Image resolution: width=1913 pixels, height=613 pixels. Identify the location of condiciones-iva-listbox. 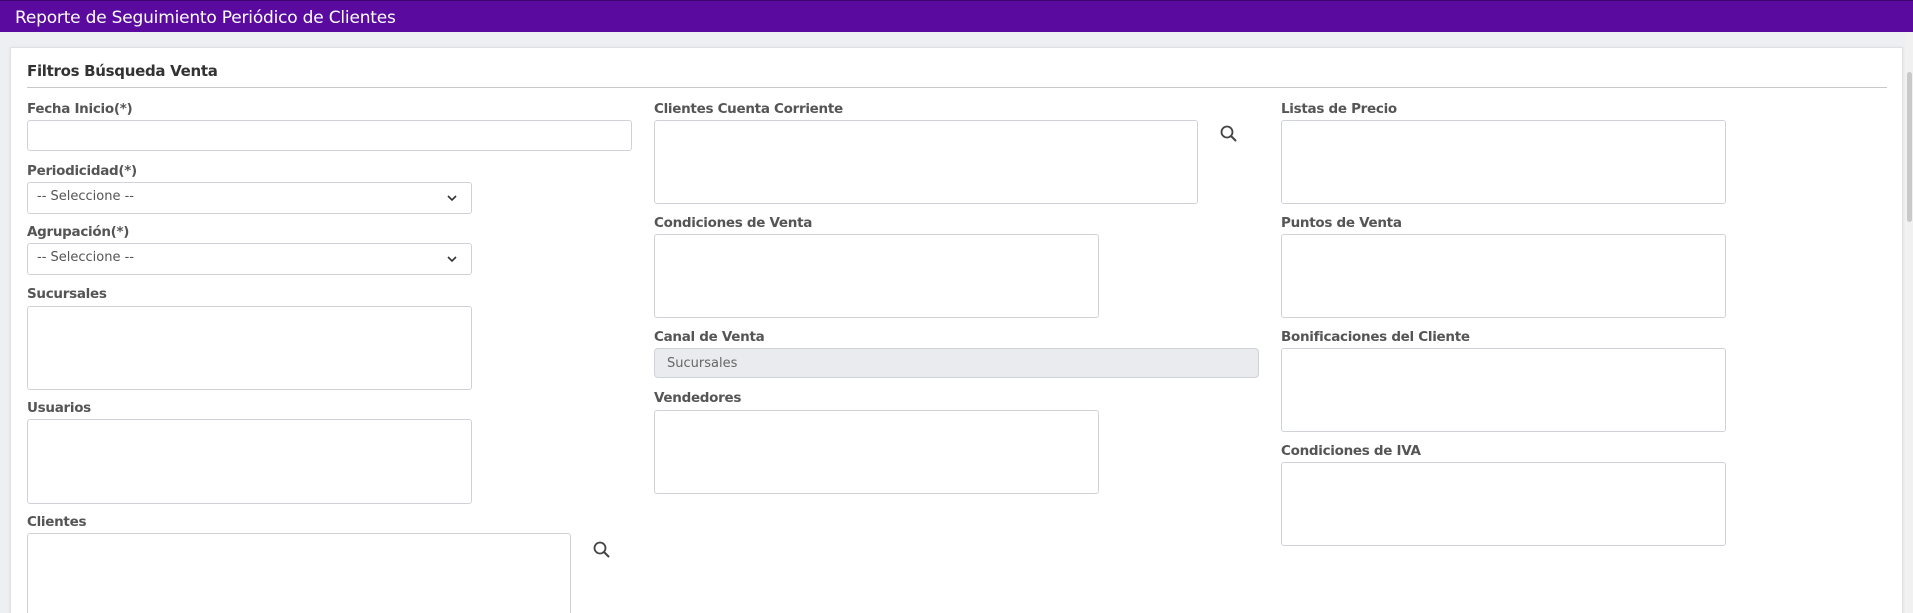
(1503, 504).